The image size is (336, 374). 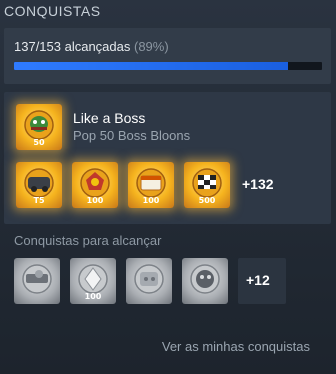 I want to click on view-my-achievements-link: Ver as minhas conquistas, so click(x=236, y=346).